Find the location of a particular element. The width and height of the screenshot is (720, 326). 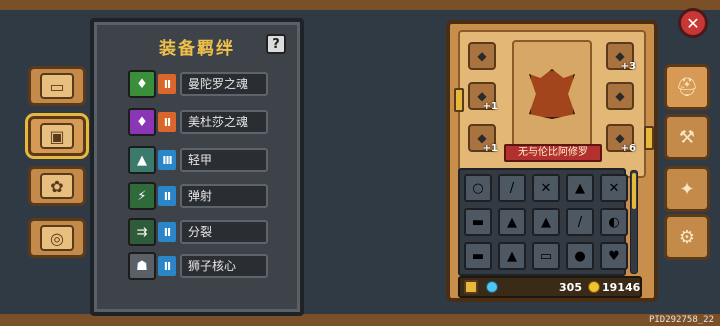

tab-wheel: ◎ is located at coordinates (57, 238).